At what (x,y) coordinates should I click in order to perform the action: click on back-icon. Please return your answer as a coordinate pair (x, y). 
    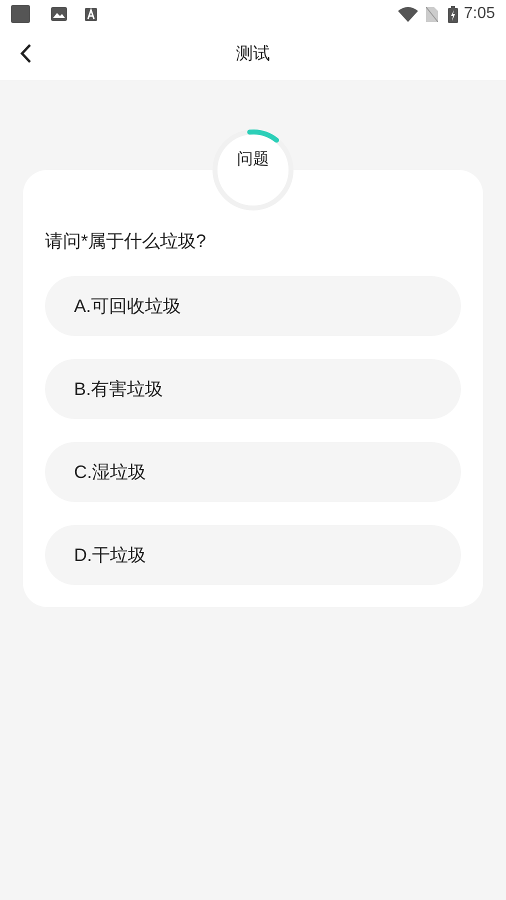
    Looking at the image, I should click on (26, 53).